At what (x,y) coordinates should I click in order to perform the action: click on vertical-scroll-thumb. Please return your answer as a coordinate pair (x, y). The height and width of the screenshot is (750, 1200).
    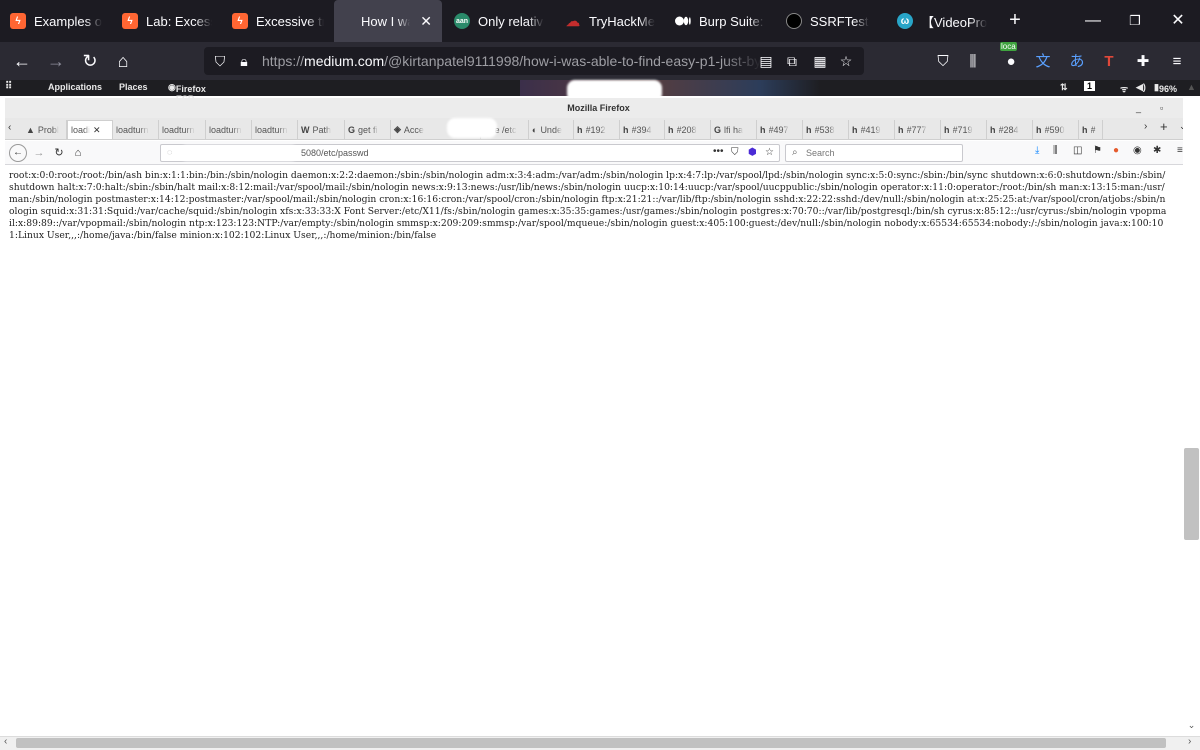
    Looking at the image, I should click on (1191, 494).